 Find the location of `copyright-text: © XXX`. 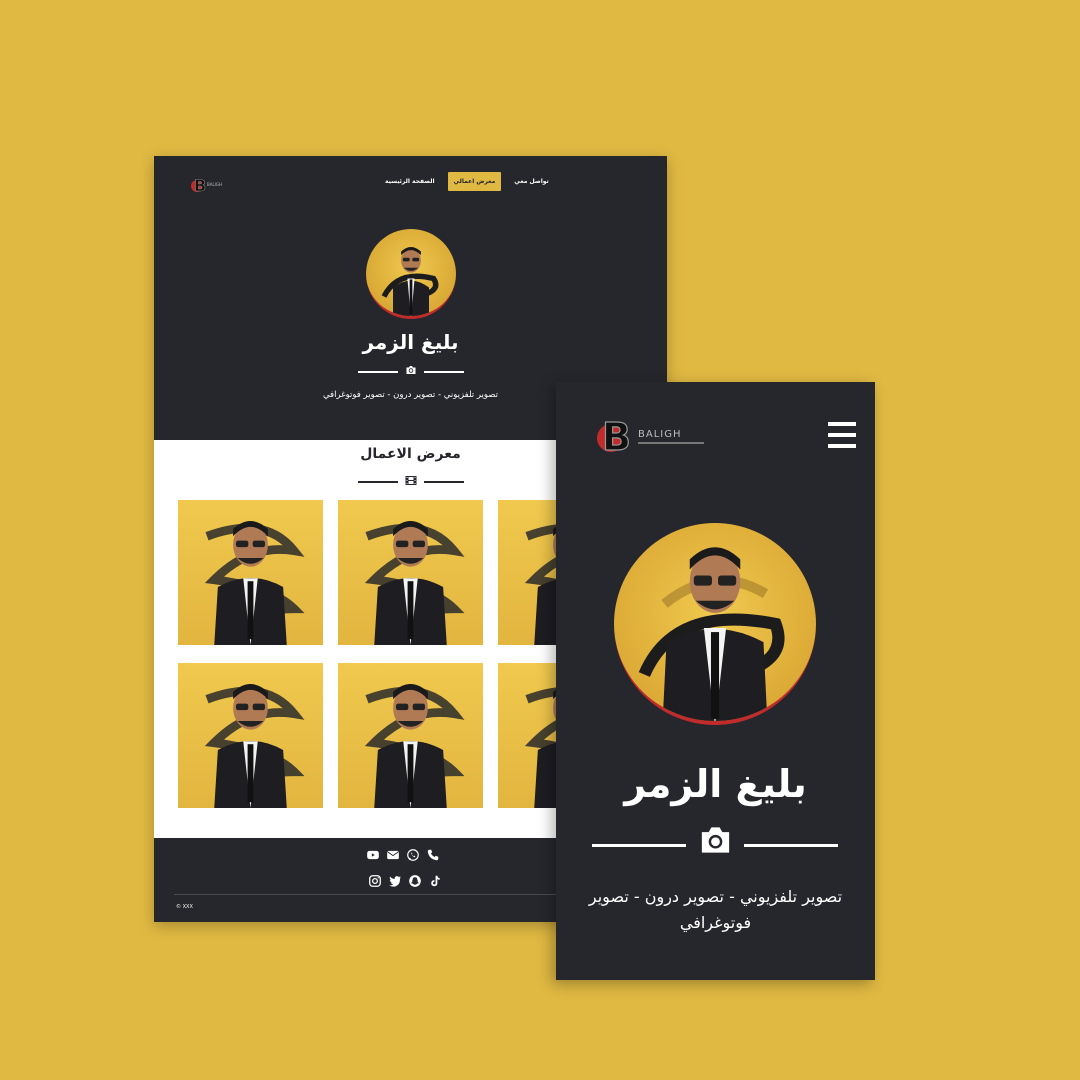

copyright-text: © XXX is located at coordinates (184, 907).